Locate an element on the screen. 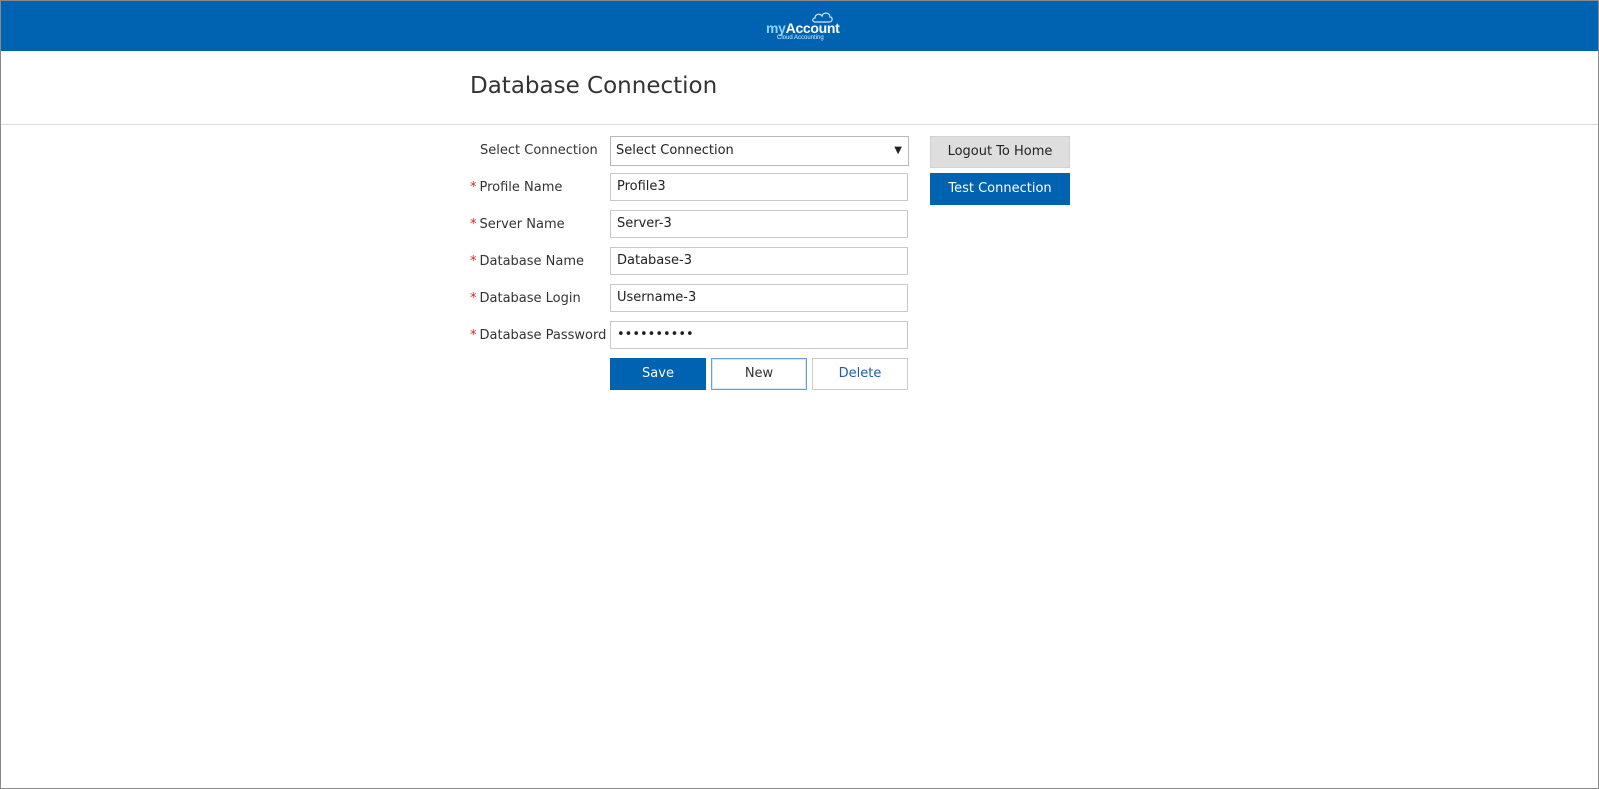 The height and width of the screenshot is (789, 1599). test-connection-button: Test Connection is located at coordinates (1000, 189).